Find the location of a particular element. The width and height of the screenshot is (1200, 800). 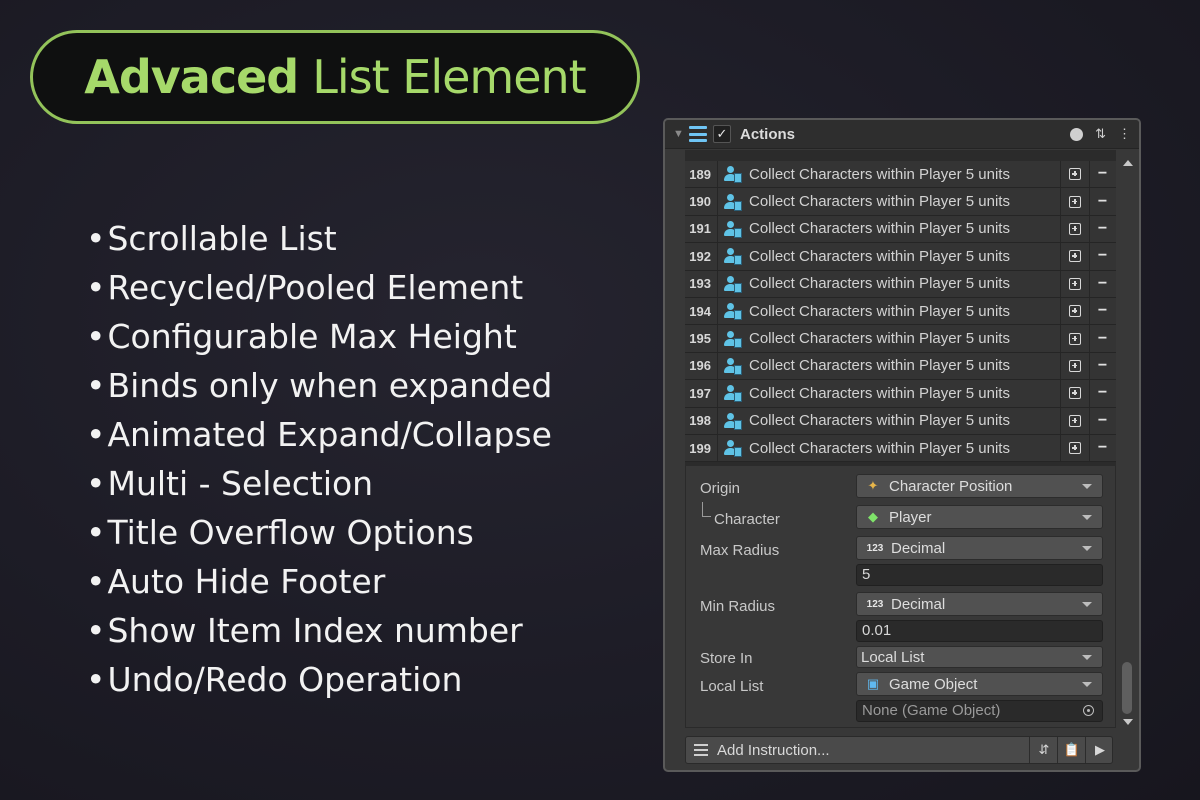

enabled-checkbox: ✓ is located at coordinates (722, 134).